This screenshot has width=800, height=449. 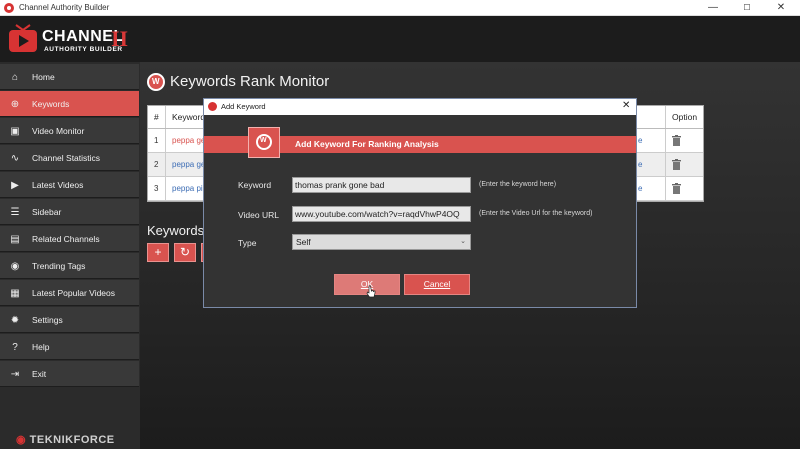 I want to click on window-titlebar: Channel Authority Builder — ☐ ✕, so click(x=400, y=8).